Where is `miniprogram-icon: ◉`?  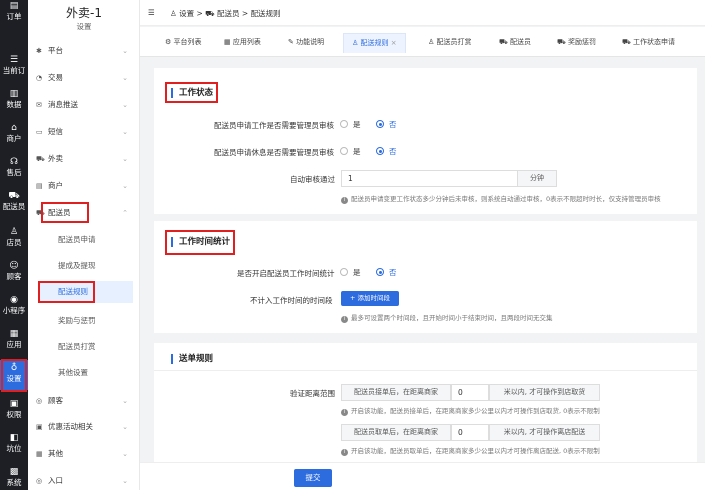 miniprogram-icon: ◉ is located at coordinates (14, 300).